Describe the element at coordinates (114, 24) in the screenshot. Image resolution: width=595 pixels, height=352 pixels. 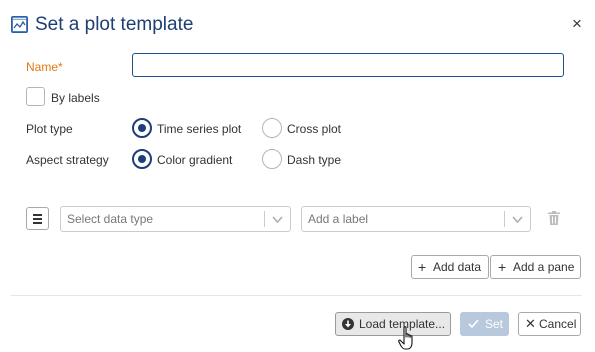
I see `dialog-title: Set a plot template` at that location.